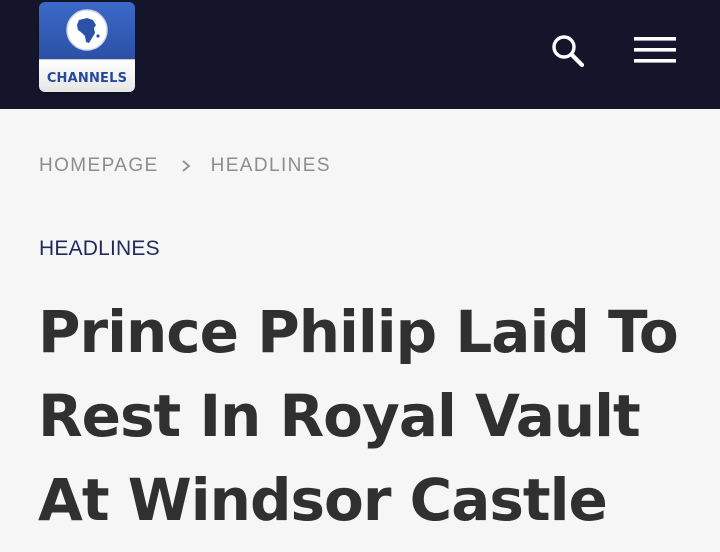  Describe the element at coordinates (358, 332) in the screenshot. I see `article-title-line: Prince Philip Laid To` at that location.